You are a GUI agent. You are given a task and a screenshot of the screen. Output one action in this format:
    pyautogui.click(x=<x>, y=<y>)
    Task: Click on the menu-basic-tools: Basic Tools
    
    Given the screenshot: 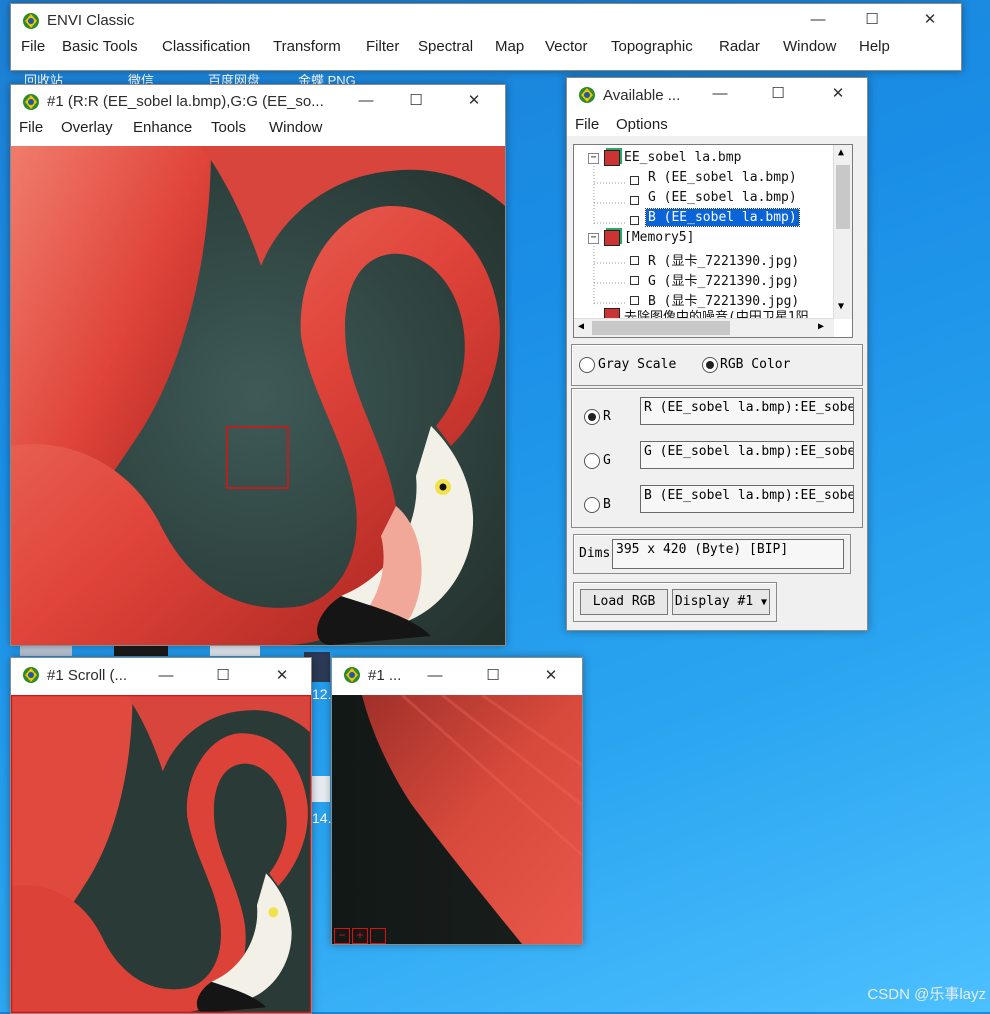 What is the action you would take?
    pyautogui.click(x=100, y=46)
    